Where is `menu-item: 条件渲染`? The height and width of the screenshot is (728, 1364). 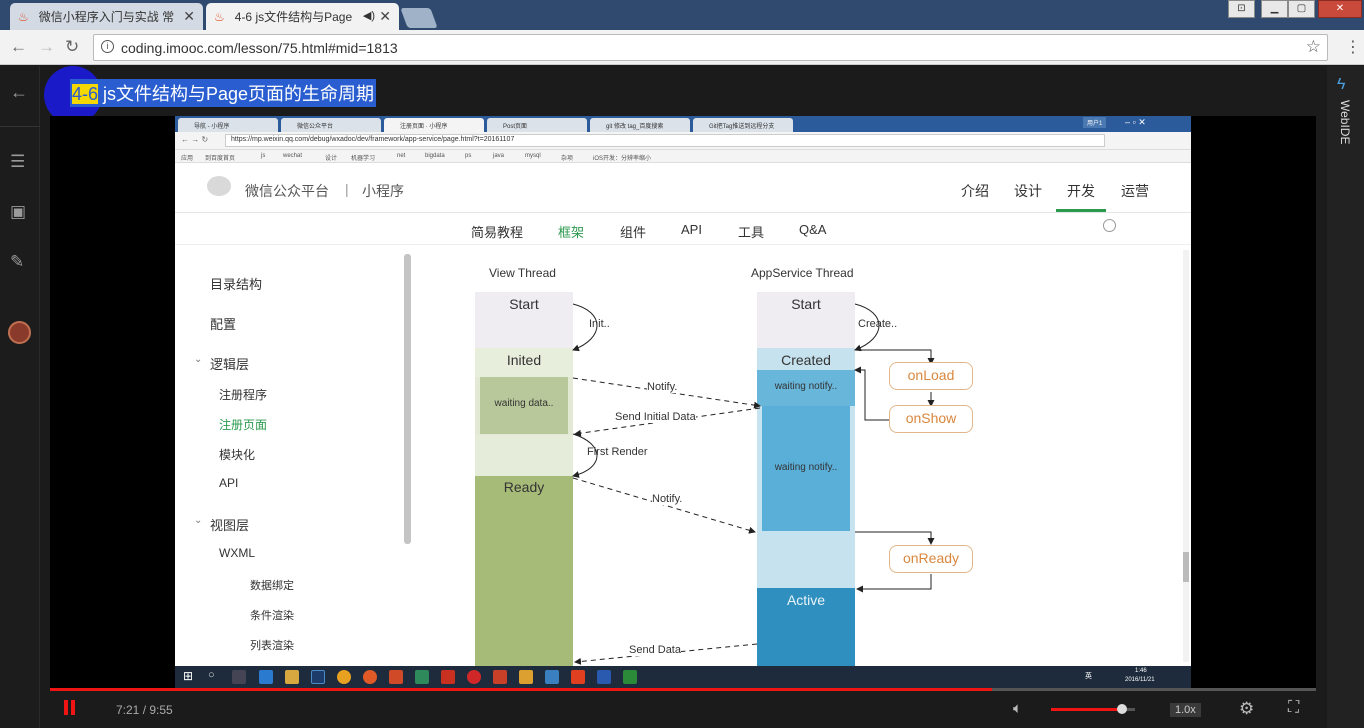
menu-item: 条件渲染 is located at coordinates (272, 616).